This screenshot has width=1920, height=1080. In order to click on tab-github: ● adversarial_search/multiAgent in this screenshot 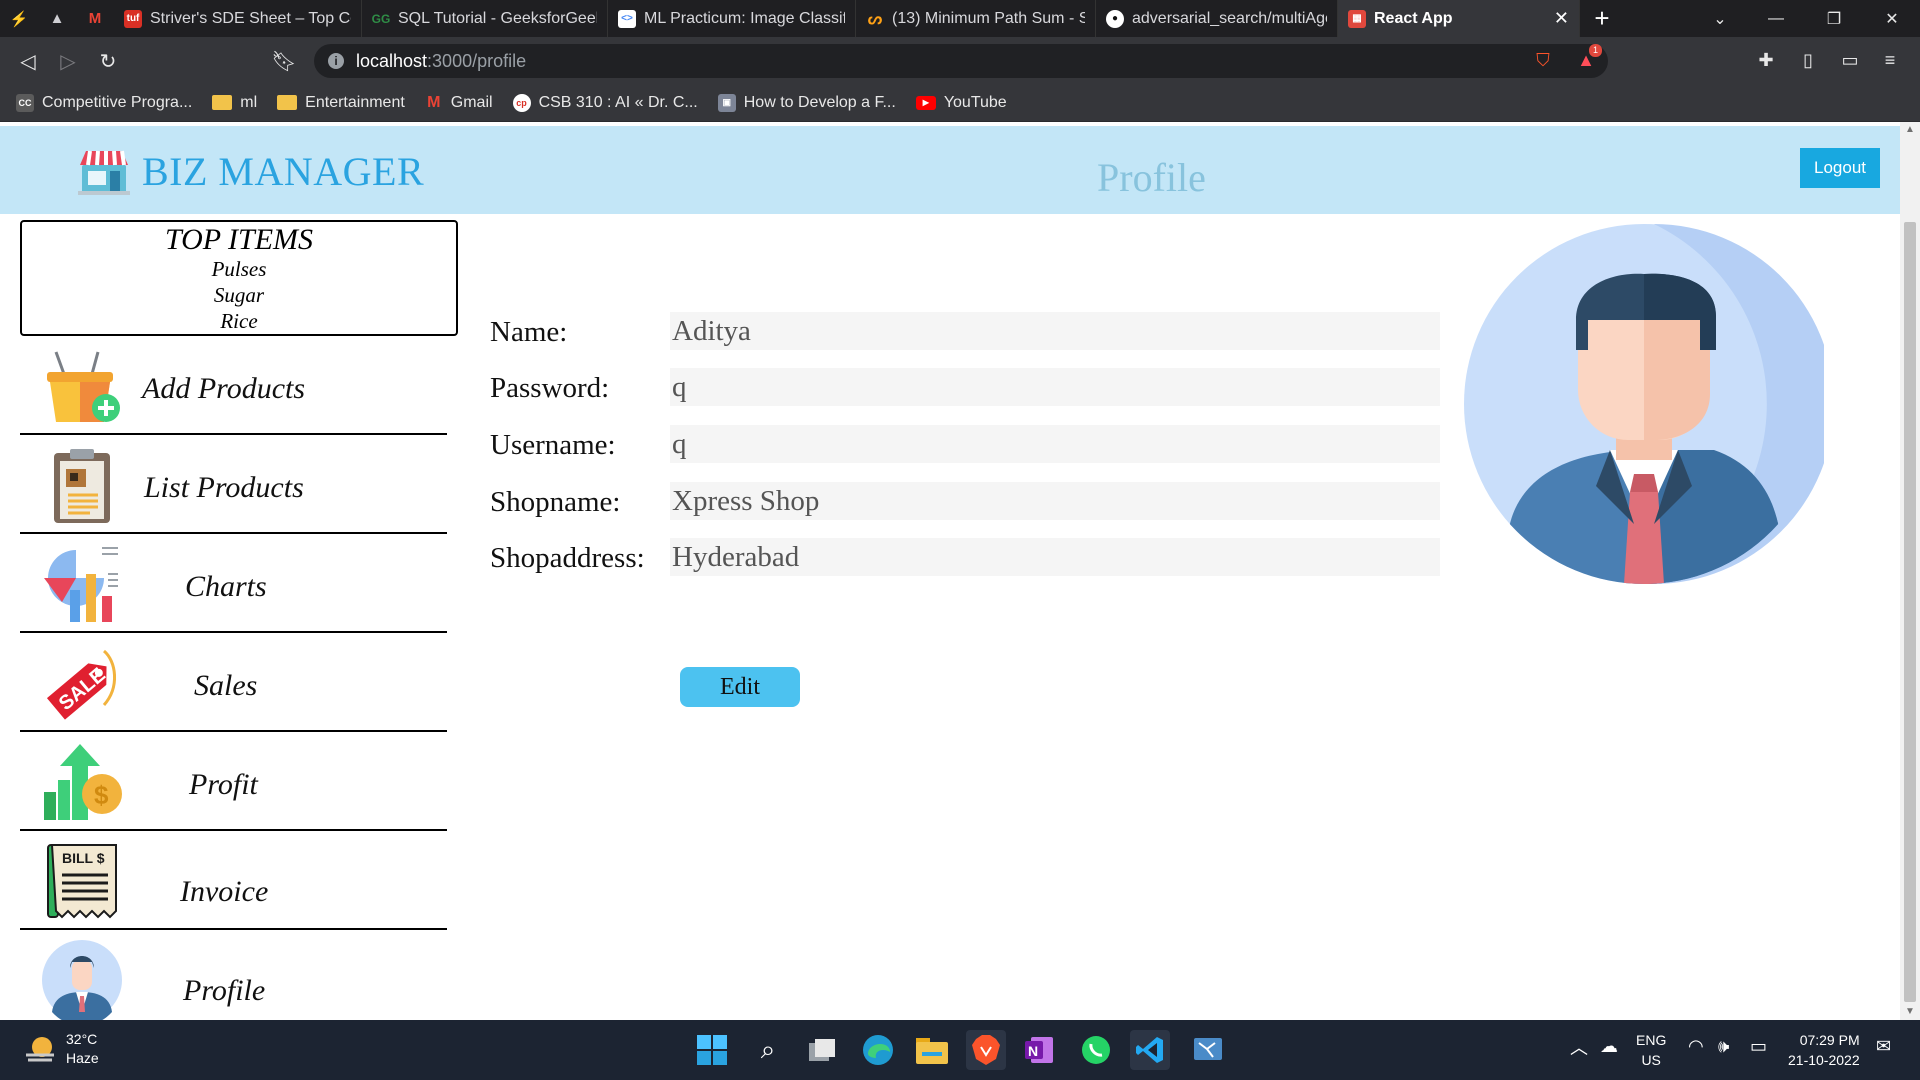, I will do `click(1217, 18)`.